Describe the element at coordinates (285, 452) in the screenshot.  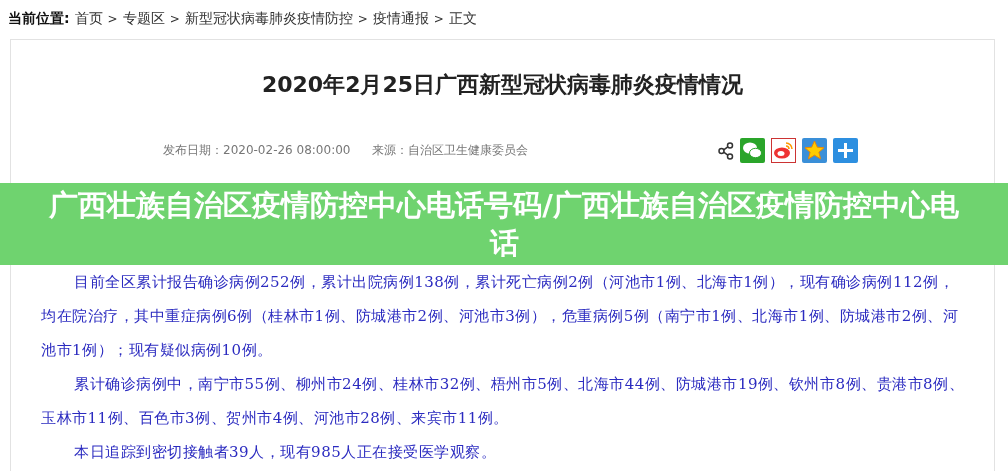
I see `article-paragraph: 本日追踪到密切接触者39人，现有985人正在接受医学观察。` at that location.